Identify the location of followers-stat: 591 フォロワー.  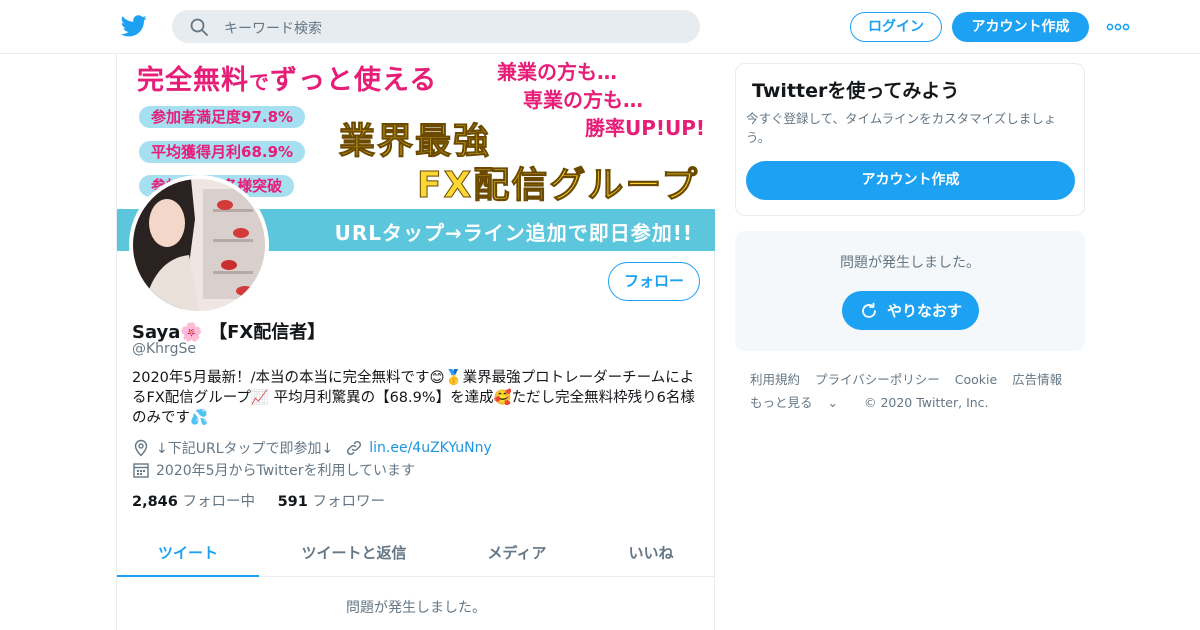
(331, 502).